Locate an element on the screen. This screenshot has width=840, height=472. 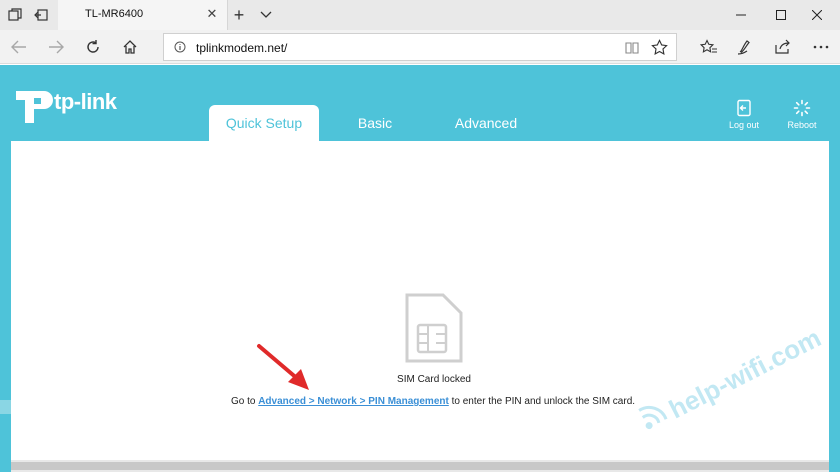
plus-icon: + is located at coordinates (239, 15).